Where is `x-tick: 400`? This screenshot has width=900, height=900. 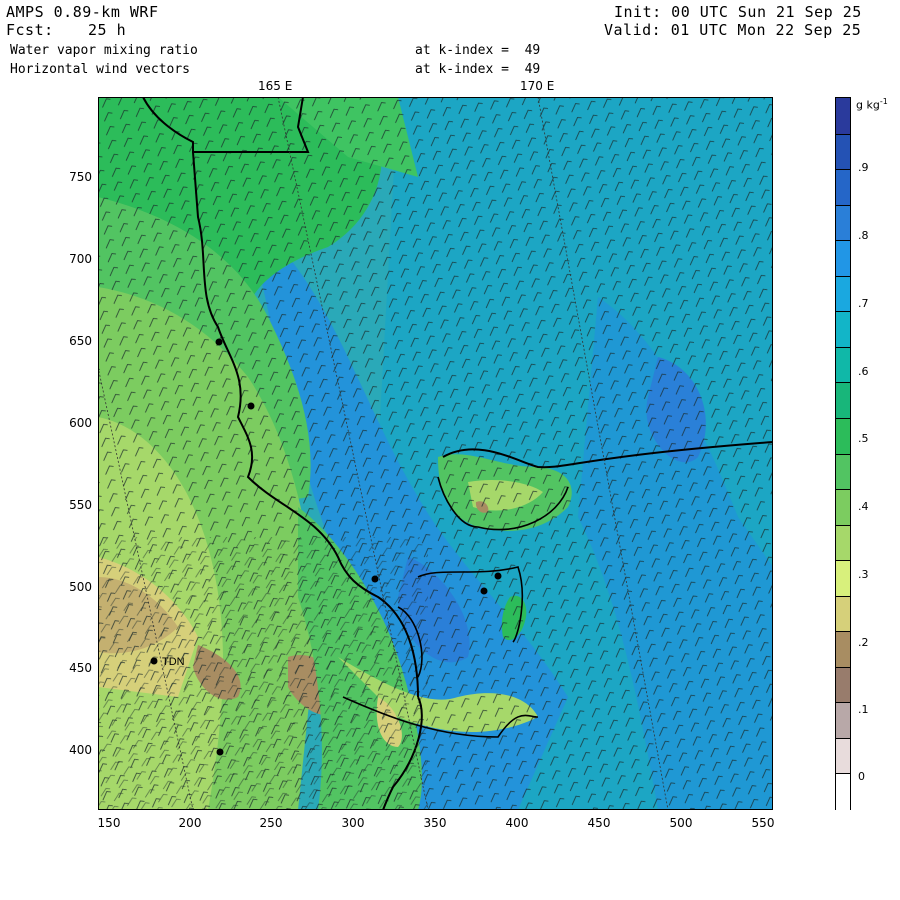 x-tick: 400 is located at coordinates (517, 823).